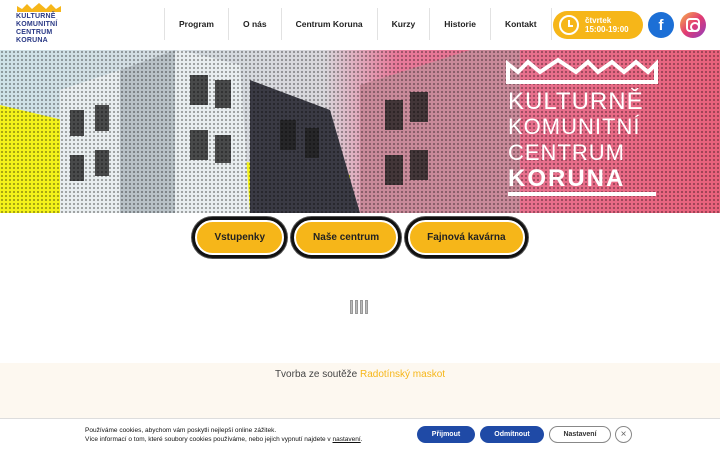 The image size is (720, 450). What do you see at coordinates (569, 25) in the screenshot?
I see `clock-icon` at bounding box center [569, 25].